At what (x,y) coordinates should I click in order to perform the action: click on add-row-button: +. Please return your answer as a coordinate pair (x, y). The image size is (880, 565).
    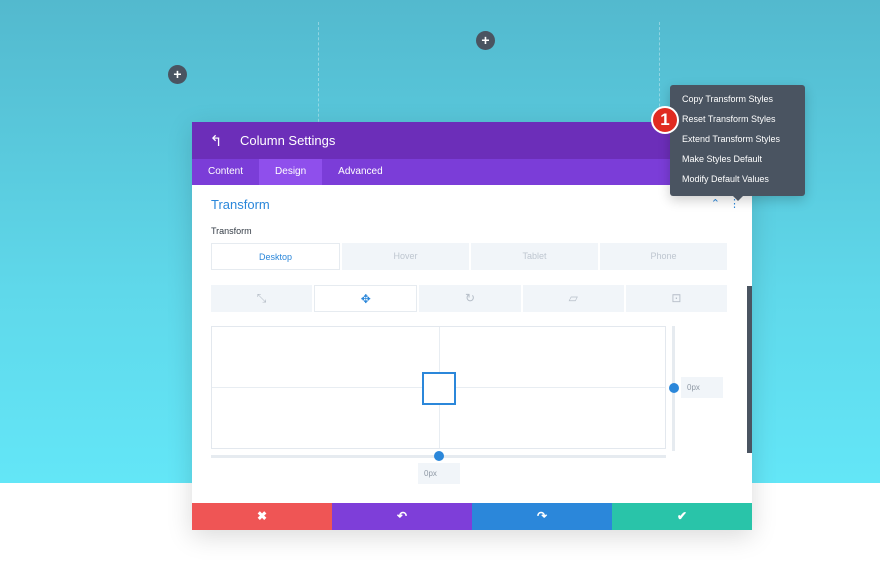
    Looking at the image, I should click on (485, 40).